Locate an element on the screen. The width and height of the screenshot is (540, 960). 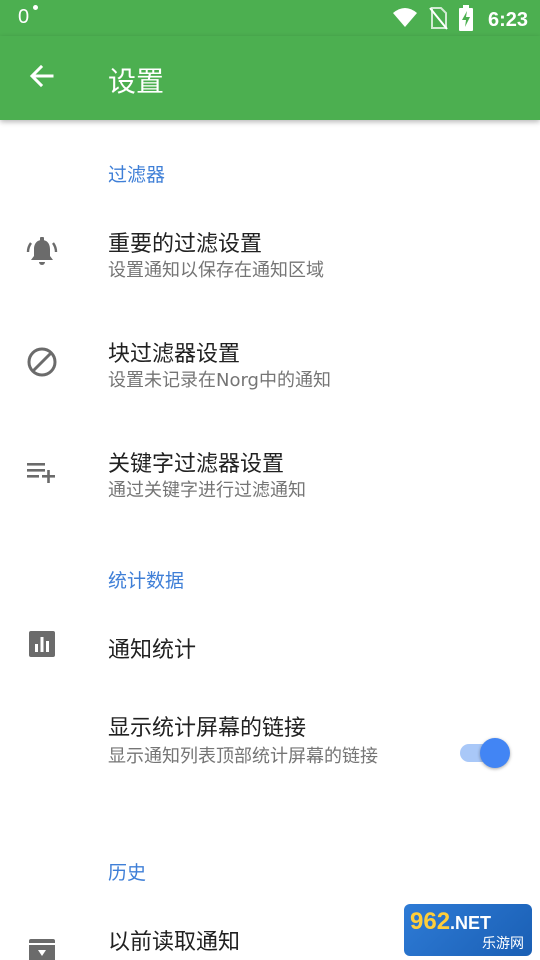
status-time: 6:23 is located at coordinates (507, 19).